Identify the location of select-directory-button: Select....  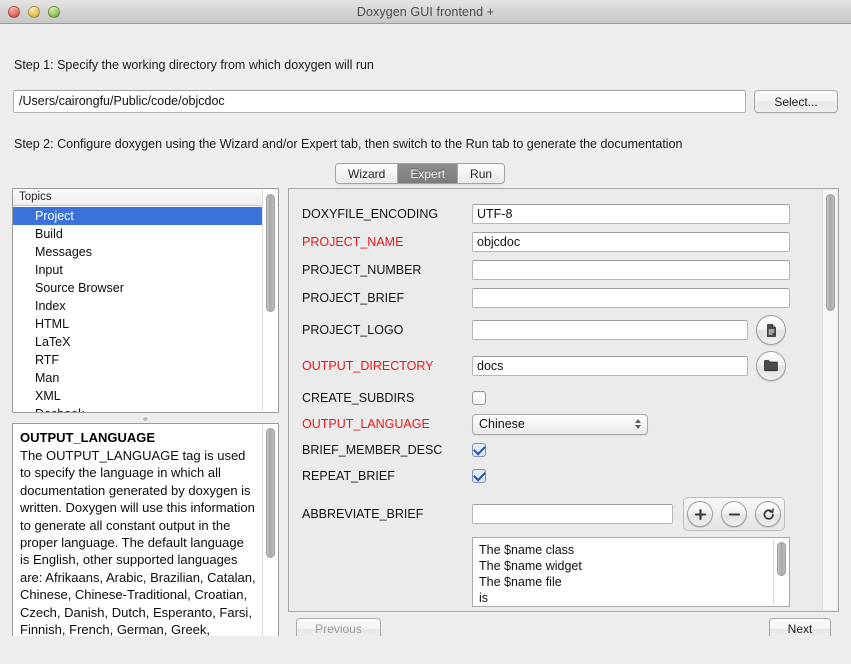
(796, 101).